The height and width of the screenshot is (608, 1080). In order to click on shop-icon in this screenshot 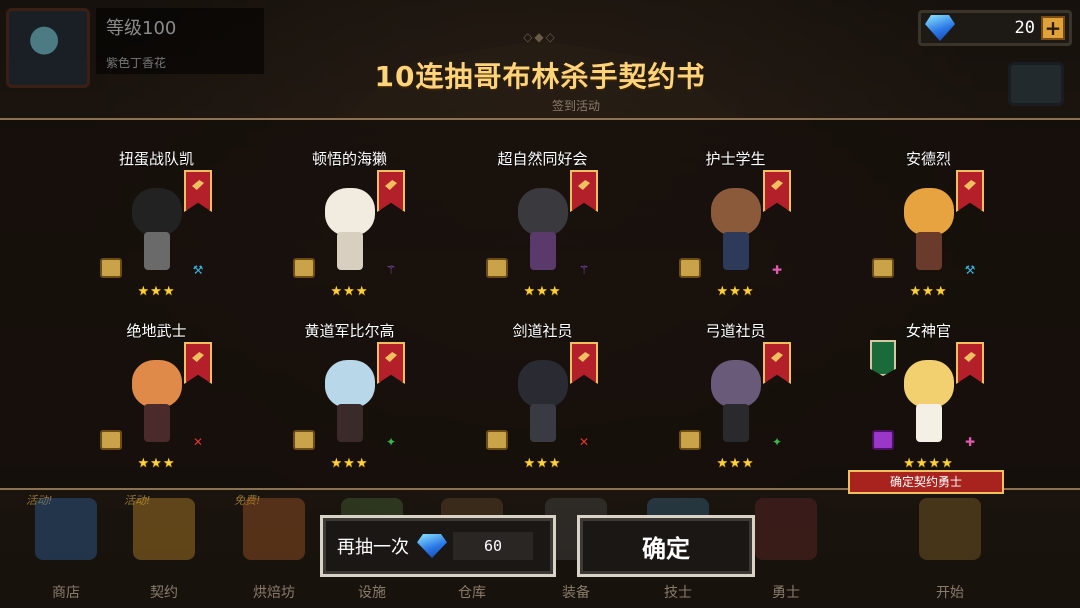, I will do `click(66, 529)`.